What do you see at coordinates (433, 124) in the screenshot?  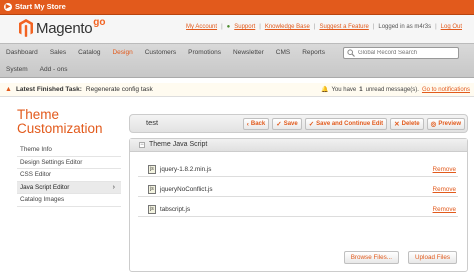 I see `preview-icon: ◎` at bounding box center [433, 124].